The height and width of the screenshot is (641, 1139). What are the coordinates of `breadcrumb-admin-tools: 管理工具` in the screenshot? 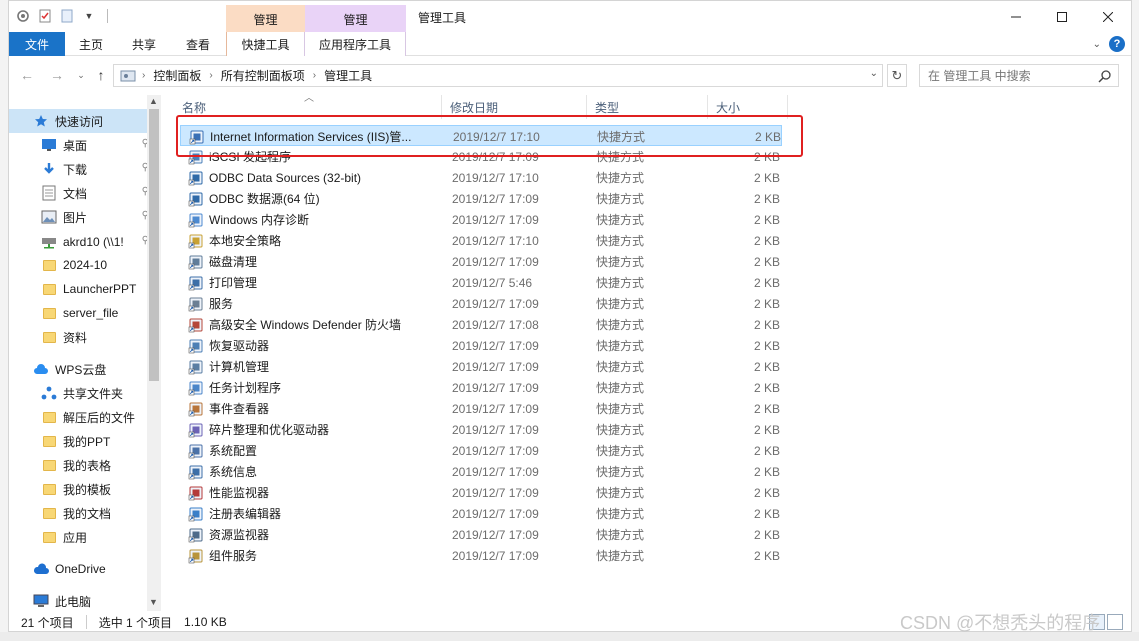 It's located at (348, 75).